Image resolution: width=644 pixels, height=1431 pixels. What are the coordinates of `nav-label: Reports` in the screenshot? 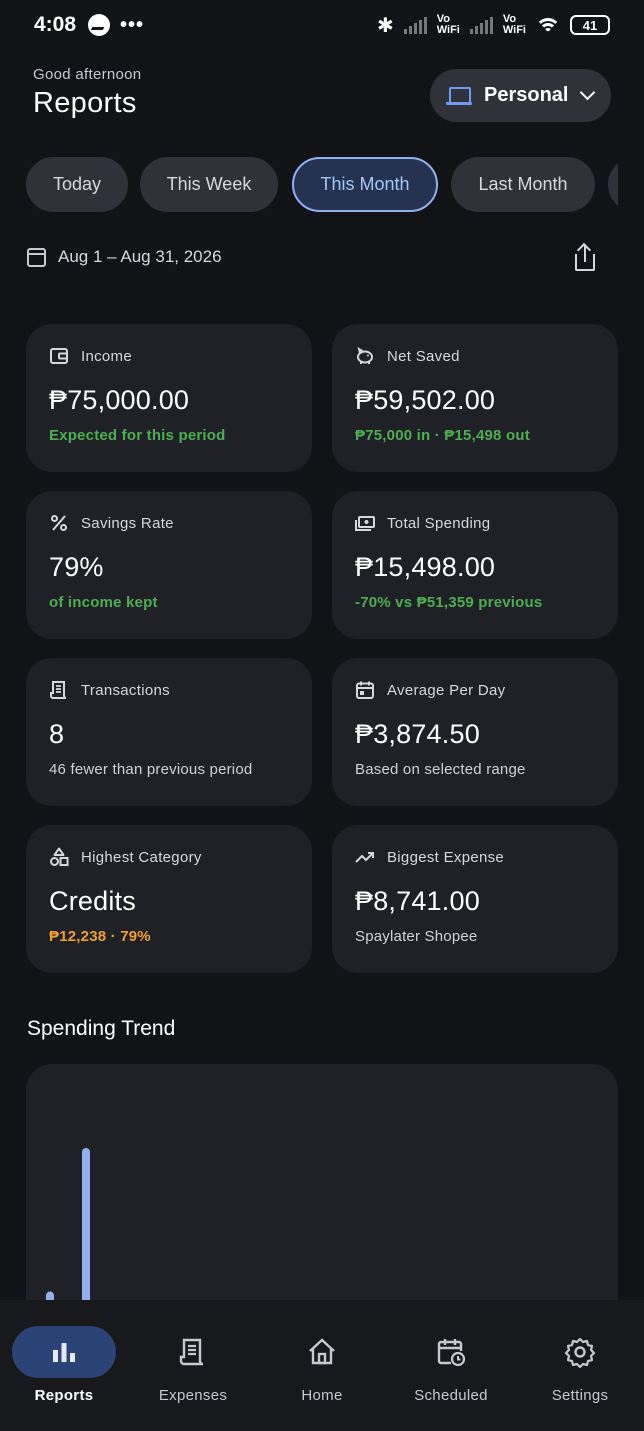 It's located at (64, 1395).